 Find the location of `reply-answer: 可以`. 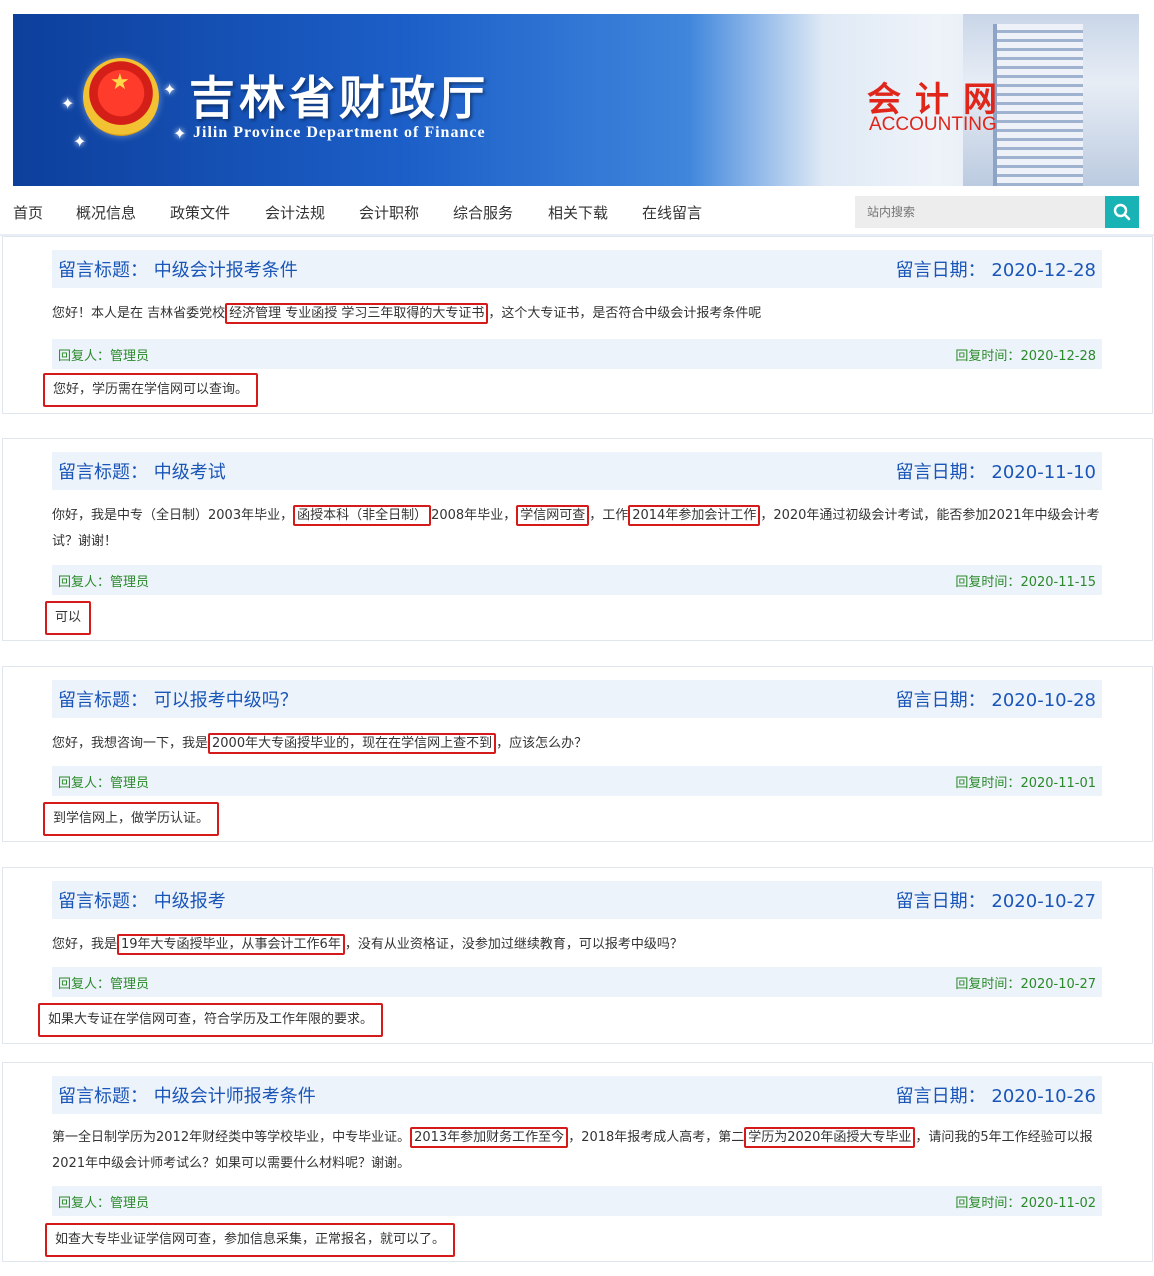

reply-answer: 可以 is located at coordinates (68, 618).